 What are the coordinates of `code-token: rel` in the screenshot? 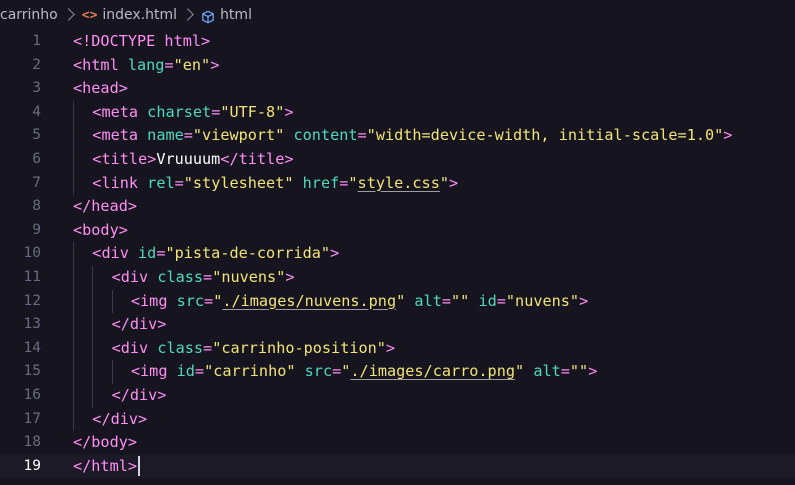 It's located at (161, 182).